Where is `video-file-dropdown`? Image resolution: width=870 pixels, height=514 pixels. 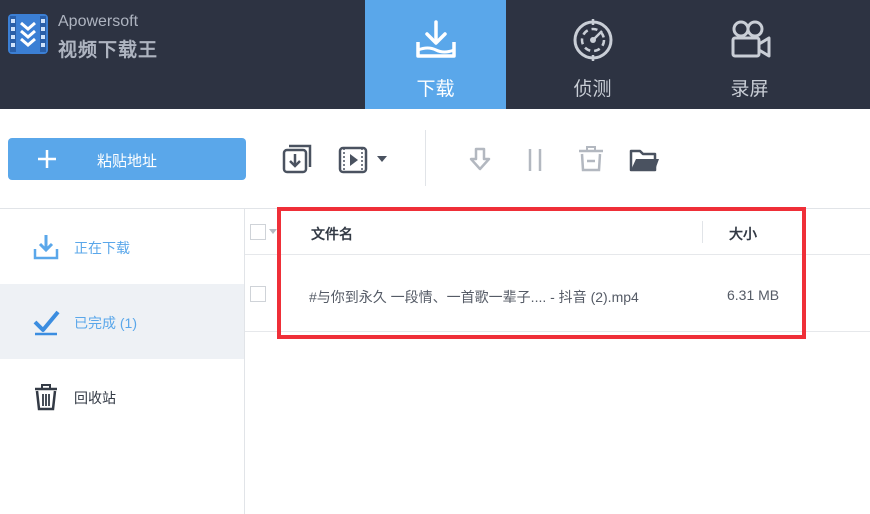
video-file-dropdown is located at coordinates (382, 159).